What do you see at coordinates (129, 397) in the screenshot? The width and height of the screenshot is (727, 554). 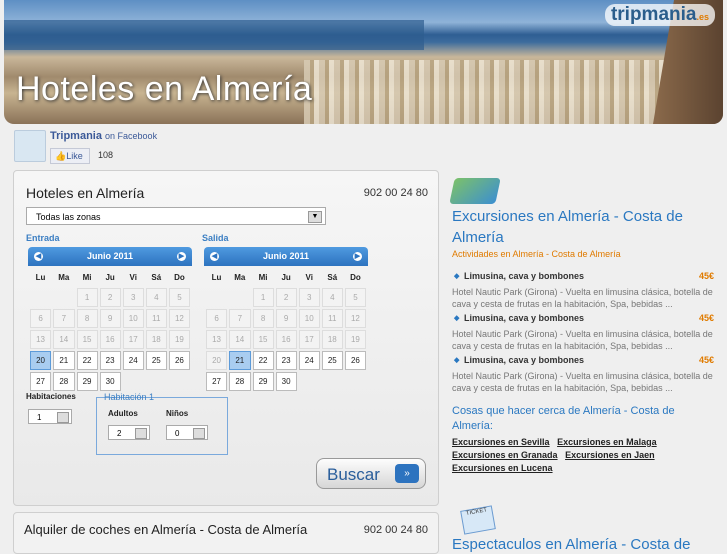 I see `habitacion-1-label: Habitación 1` at bounding box center [129, 397].